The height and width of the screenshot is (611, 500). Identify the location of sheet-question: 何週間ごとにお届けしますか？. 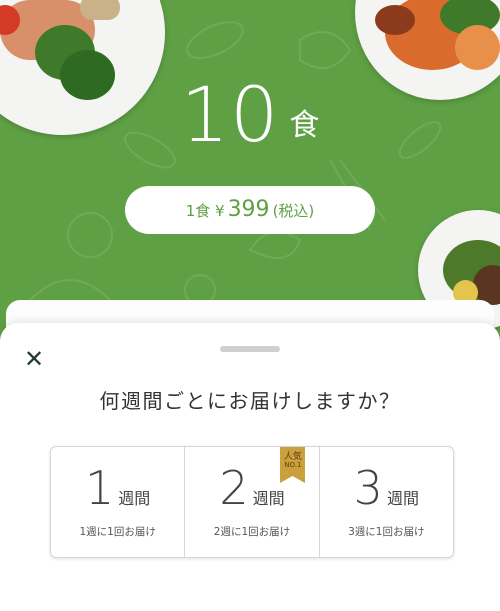
(250, 401).